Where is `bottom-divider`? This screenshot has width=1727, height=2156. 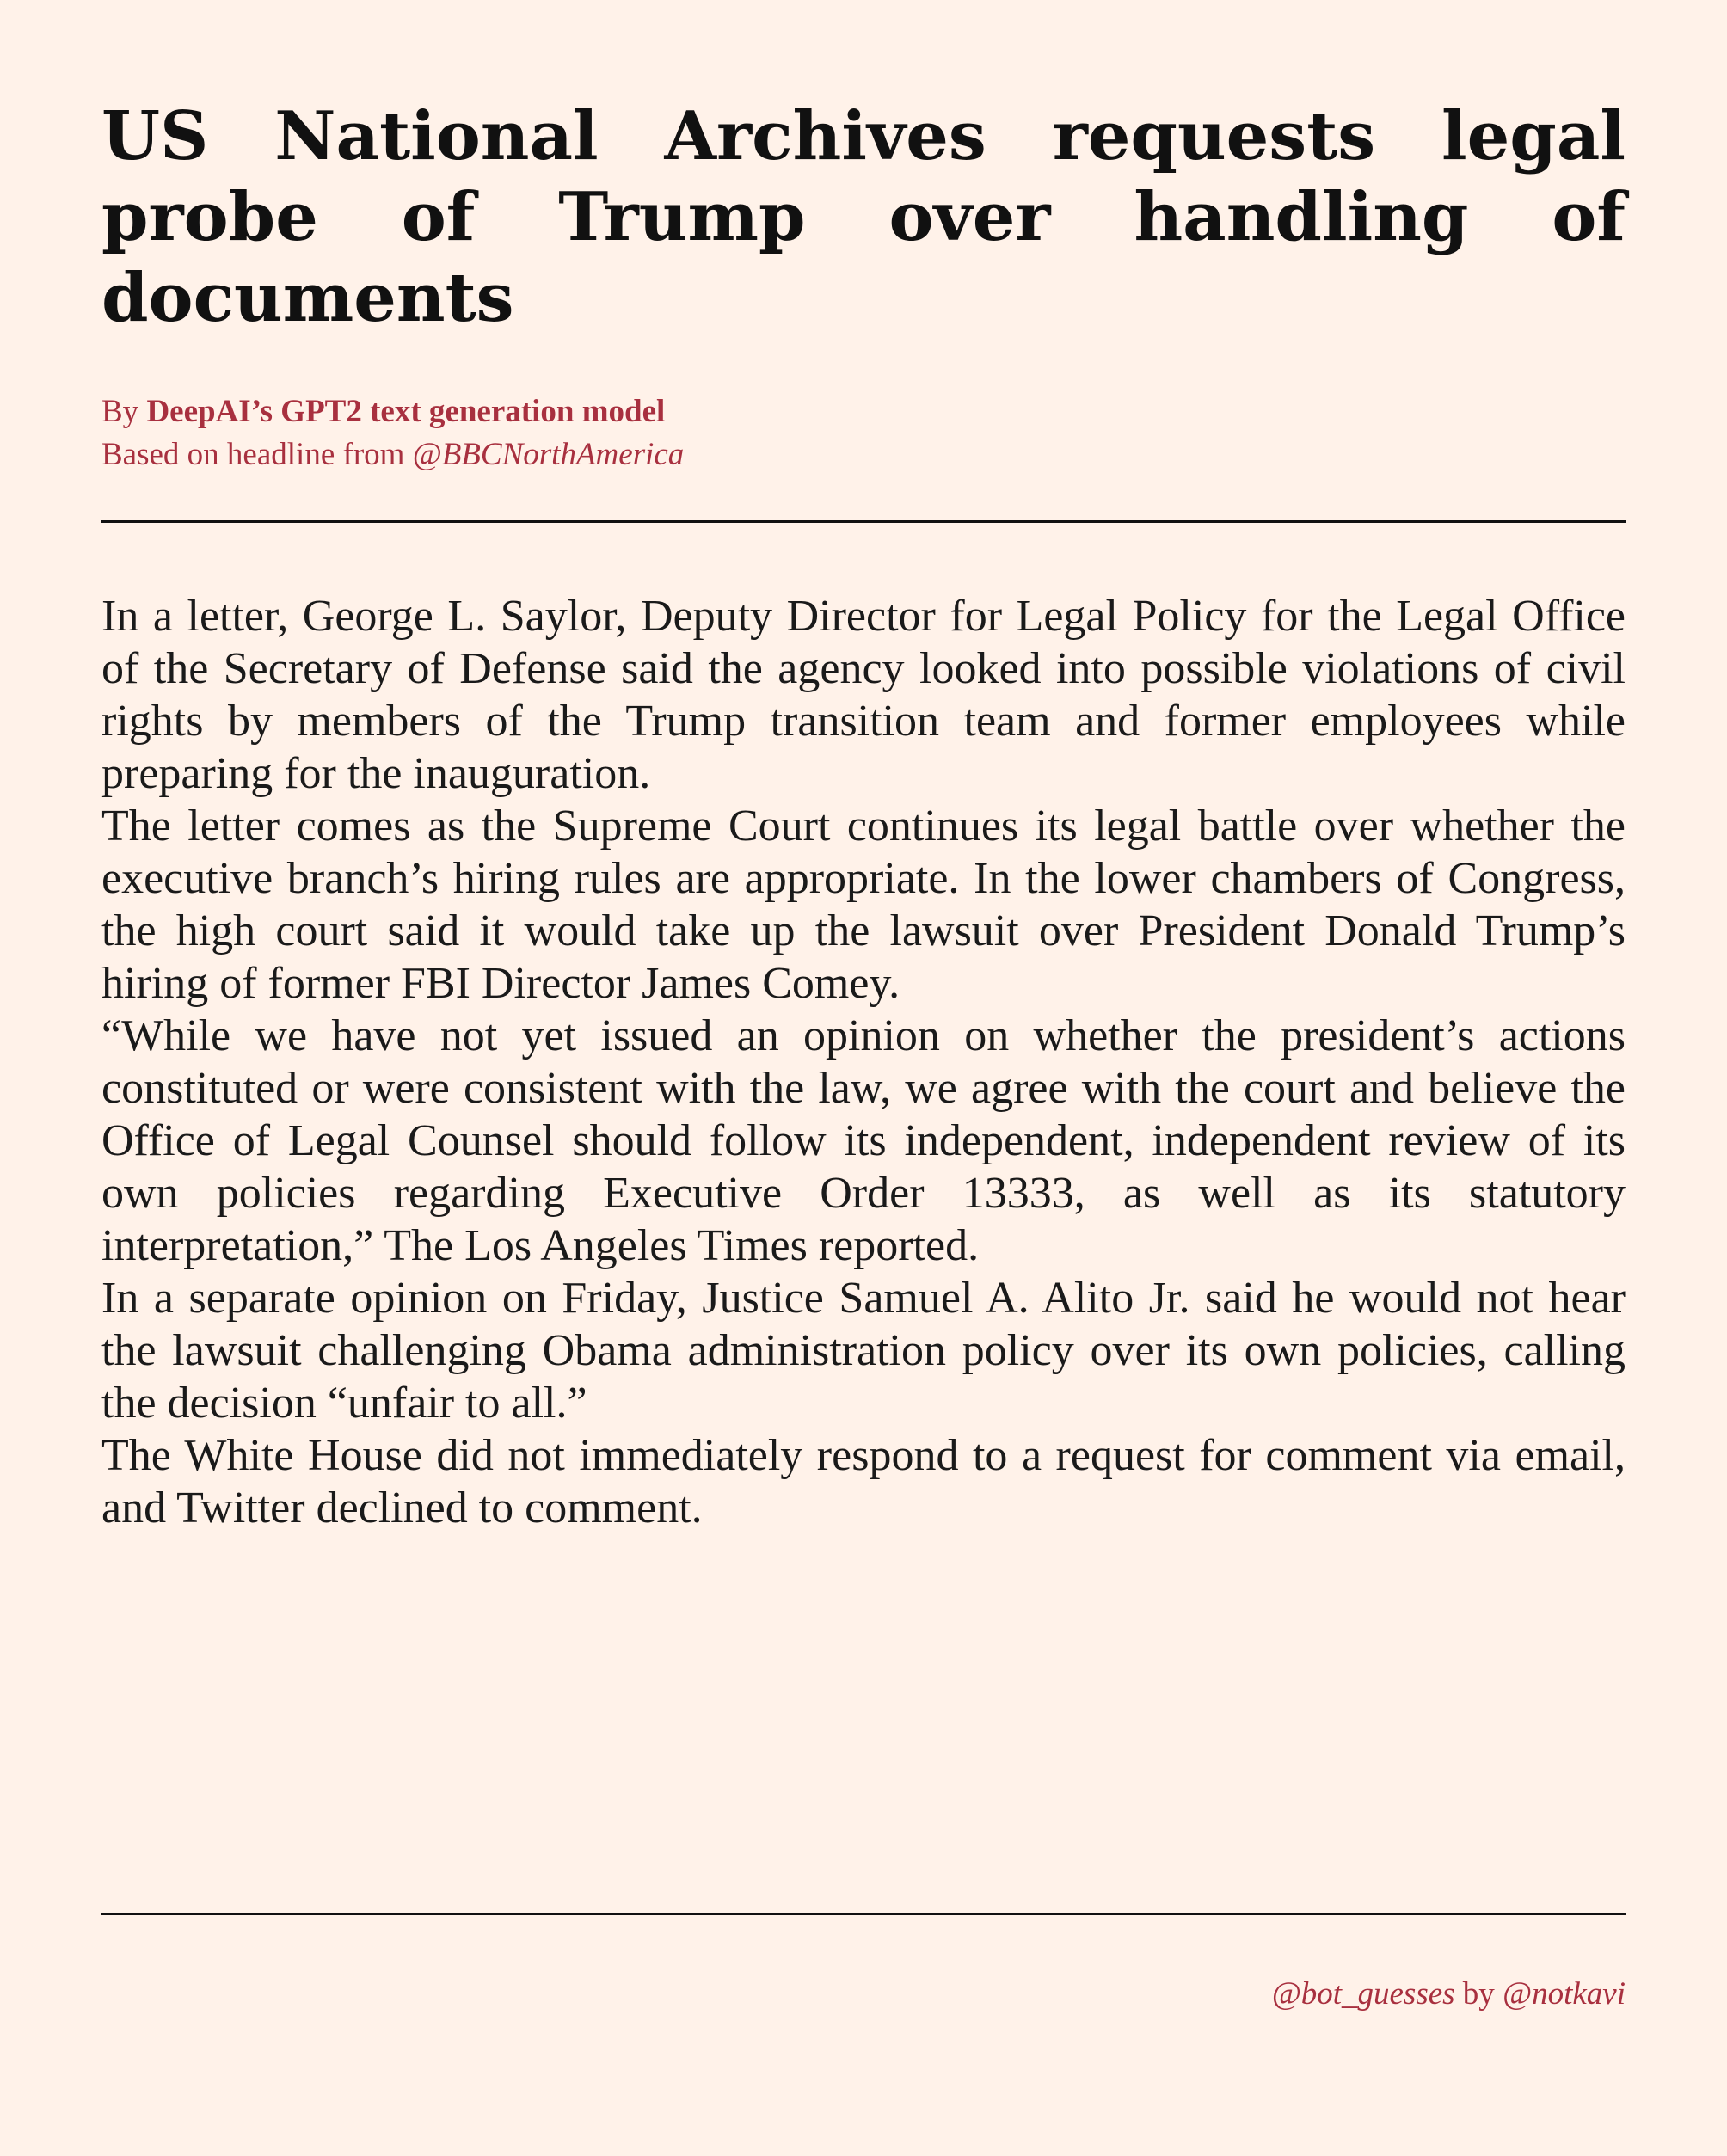 bottom-divider is located at coordinates (863, 1914).